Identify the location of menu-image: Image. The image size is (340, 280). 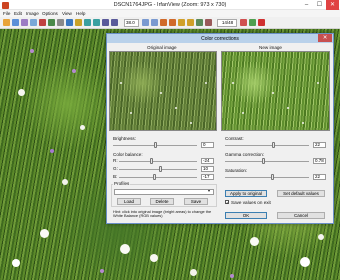
(32, 13).